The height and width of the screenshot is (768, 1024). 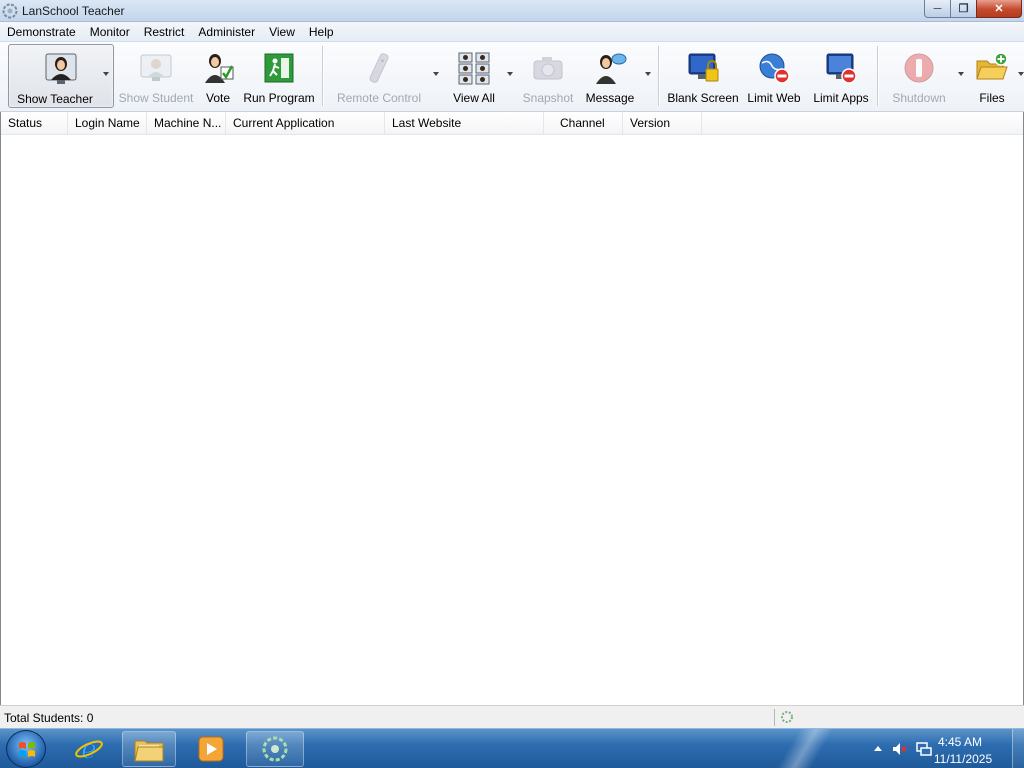 What do you see at coordinates (156, 68) in the screenshot?
I see `student-screen-icon` at bounding box center [156, 68].